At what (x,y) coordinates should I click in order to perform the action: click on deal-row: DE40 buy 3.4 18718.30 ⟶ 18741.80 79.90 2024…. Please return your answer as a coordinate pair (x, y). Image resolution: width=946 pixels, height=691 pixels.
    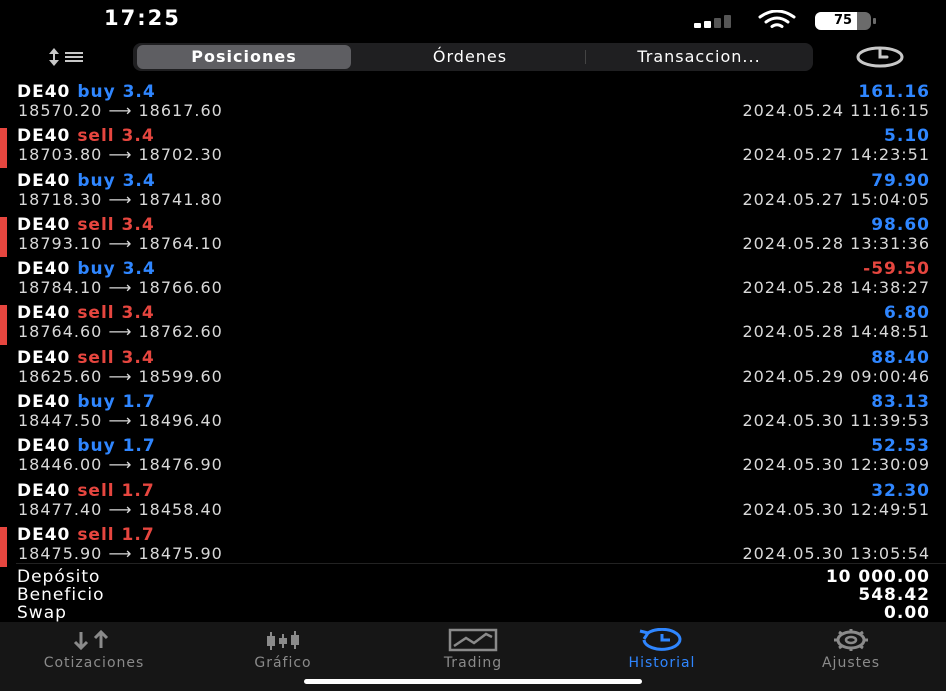
    Looking at the image, I should click on (473, 193).